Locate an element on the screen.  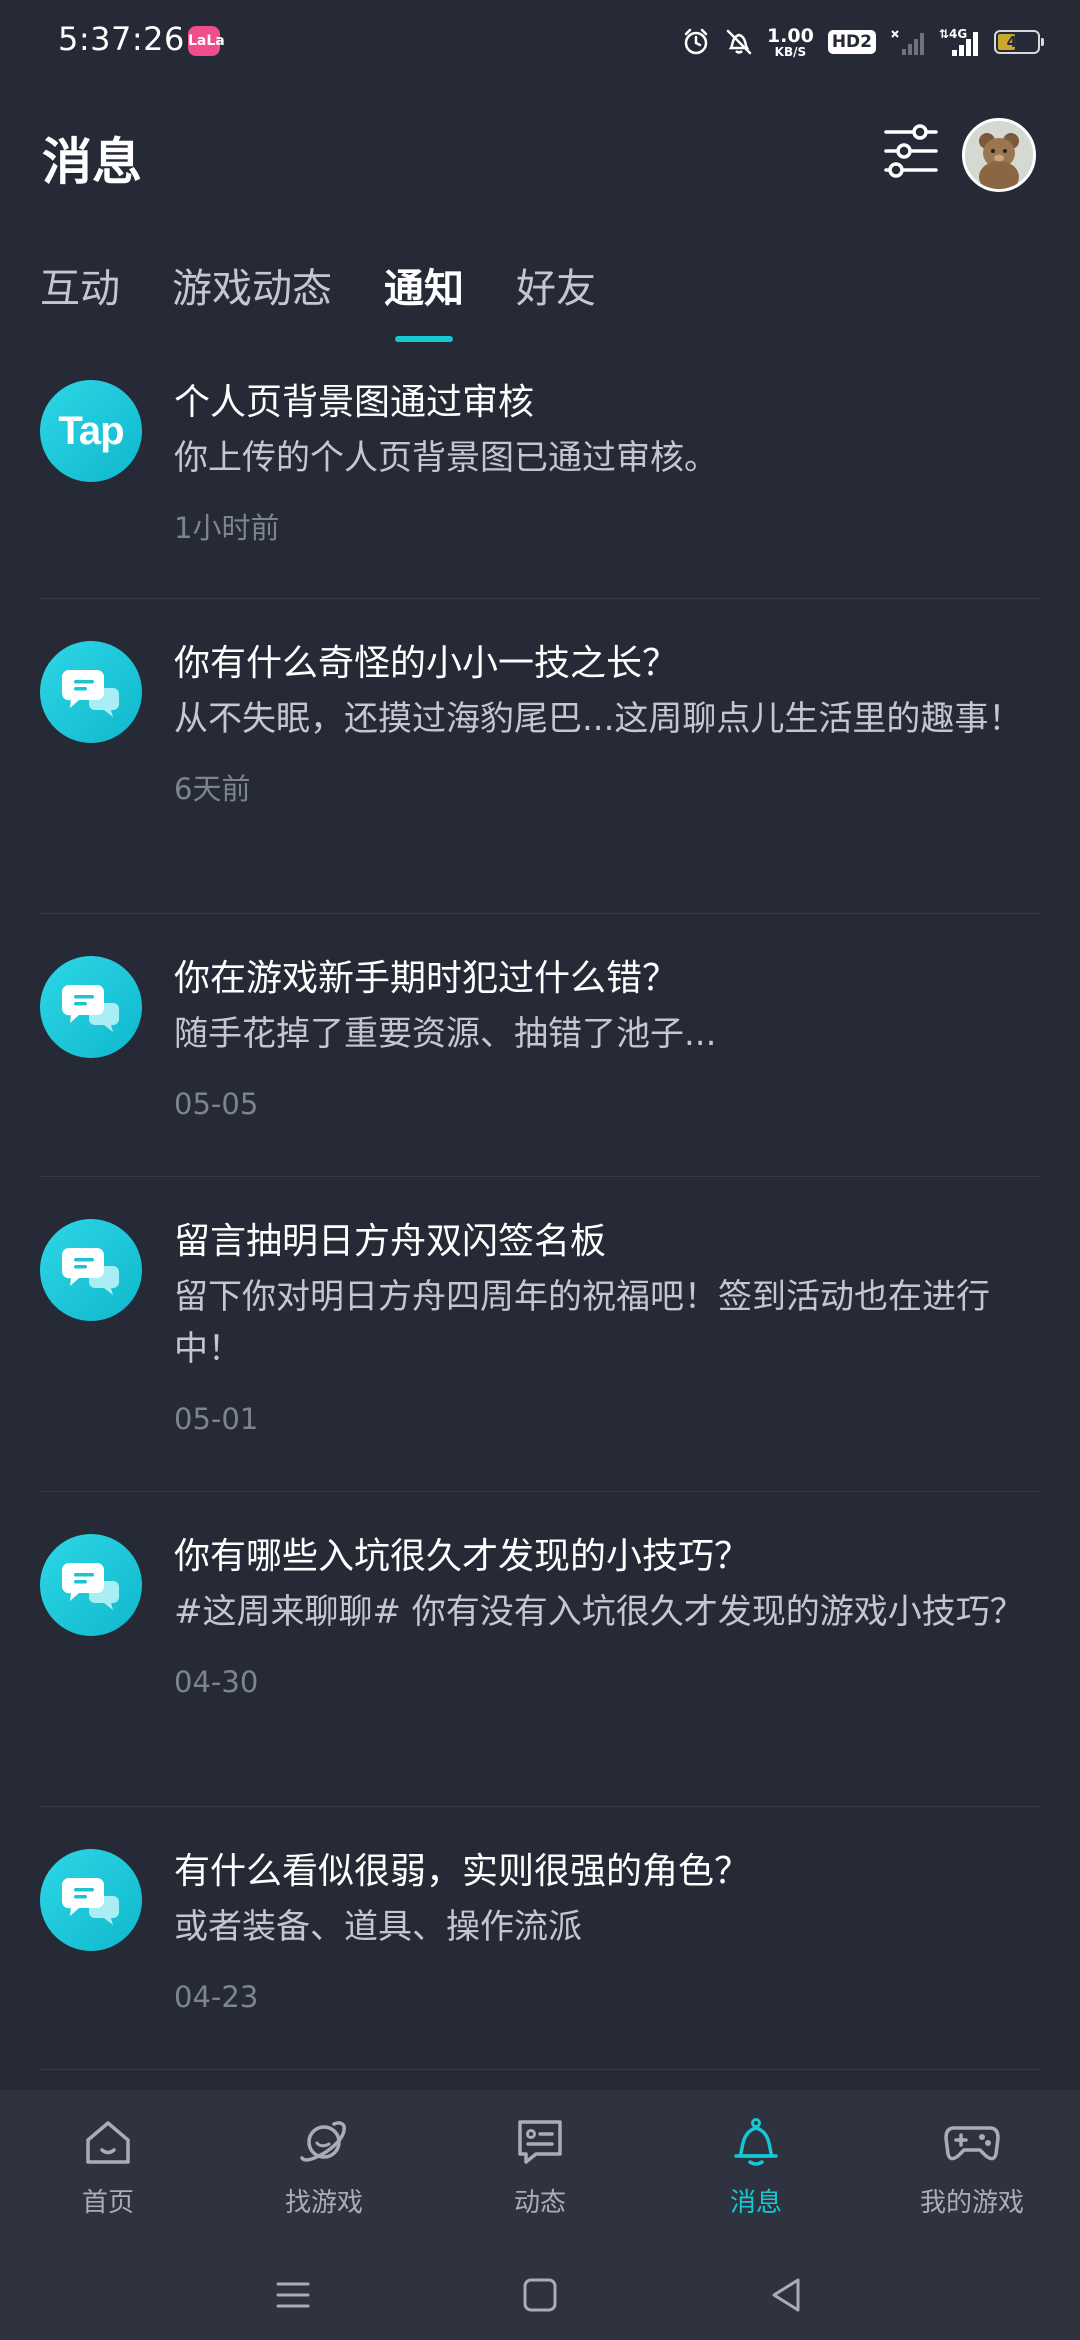
notification-title: 有什么看似很弱，实则很强的角色？ is located at coordinates (462, 1871).